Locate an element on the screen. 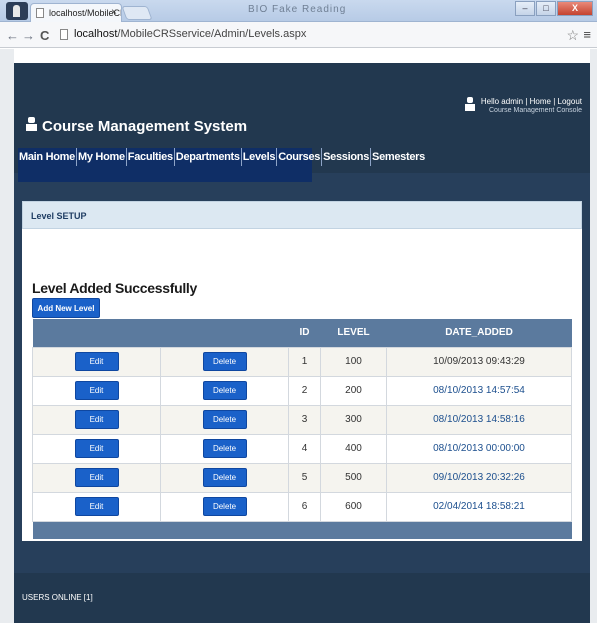 Image resolution: width=597 pixels, height=623 pixels. column-header-id: ID is located at coordinates (304, 333).